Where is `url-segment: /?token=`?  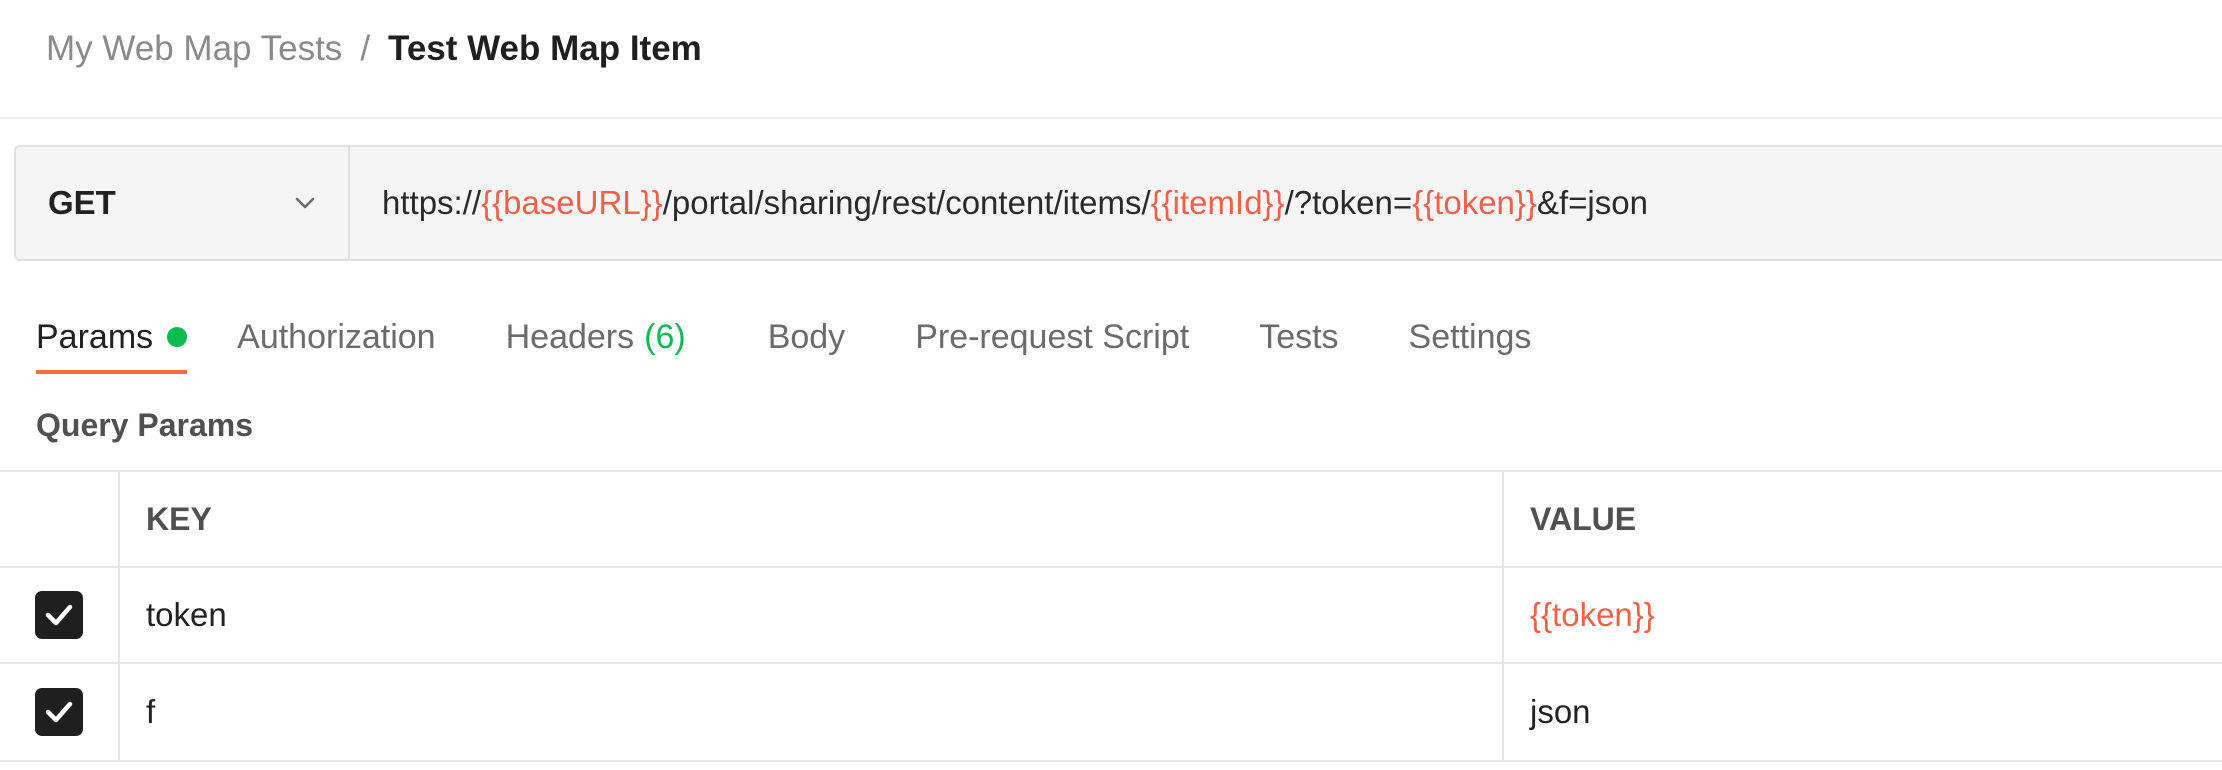 url-segment: /?token= is located at coordinates (1348, 202).